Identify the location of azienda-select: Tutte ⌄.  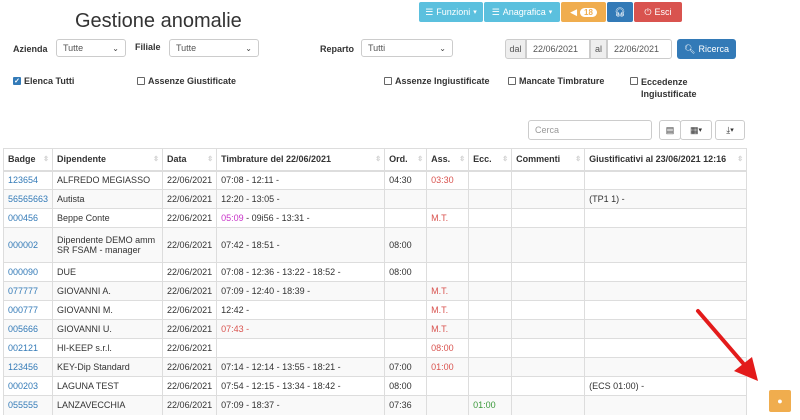
(91, 48).